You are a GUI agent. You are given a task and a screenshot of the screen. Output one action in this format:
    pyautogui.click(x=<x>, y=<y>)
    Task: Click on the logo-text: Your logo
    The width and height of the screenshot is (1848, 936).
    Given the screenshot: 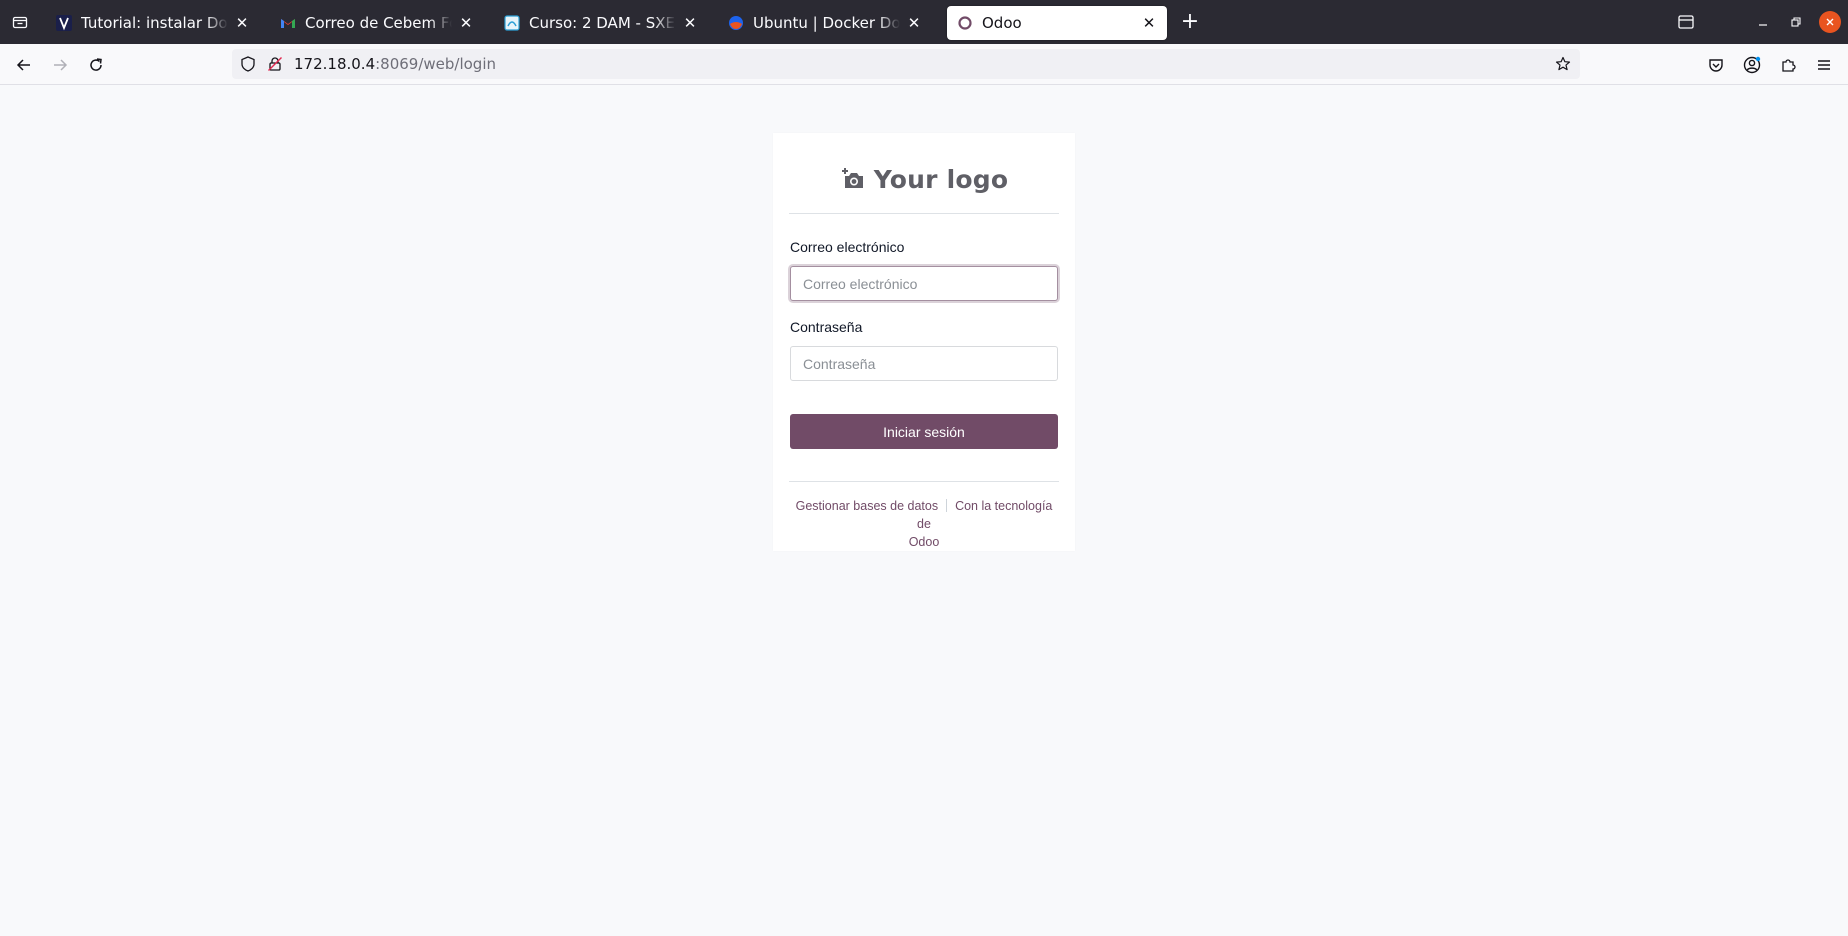 What is the action you would take?
    pyautogui.click(x=941, y=179)
    